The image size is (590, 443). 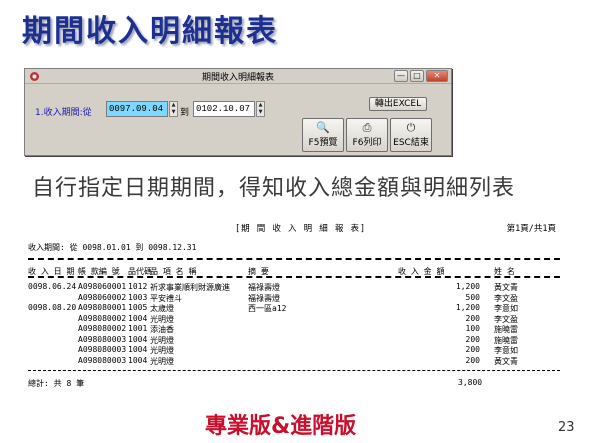 What do you see at coordinates (138, 286) in the screenshot?
I see `cell-code: 1012` at bounding box center [138, 286].